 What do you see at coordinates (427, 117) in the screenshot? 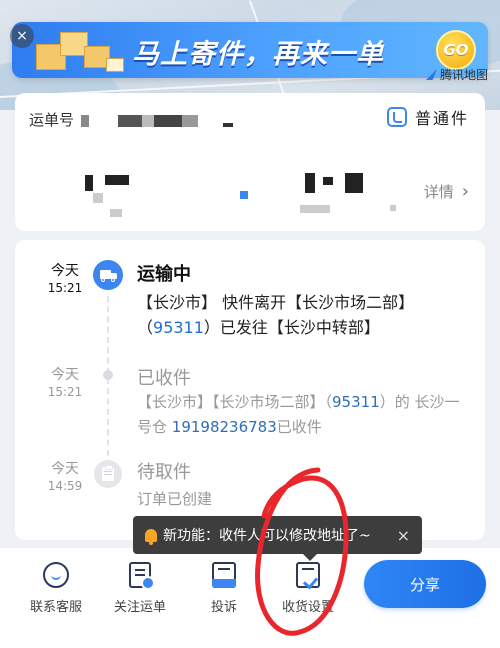
I see `service-type: 普通件` at bounding box center [427, 117].